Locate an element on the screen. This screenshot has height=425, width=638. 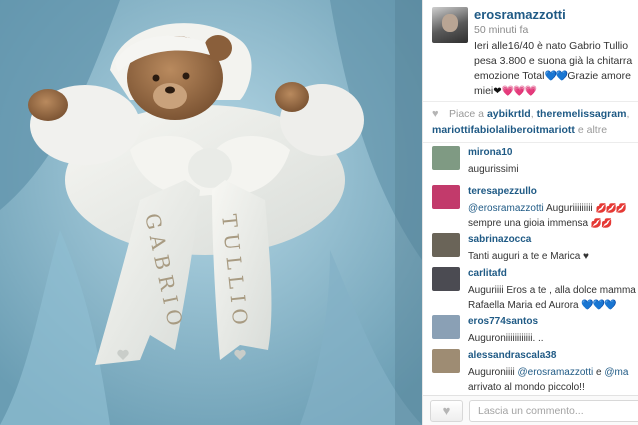
comment-body: Rafaella Maria ed Aurora is located at coordinates (523, 305).